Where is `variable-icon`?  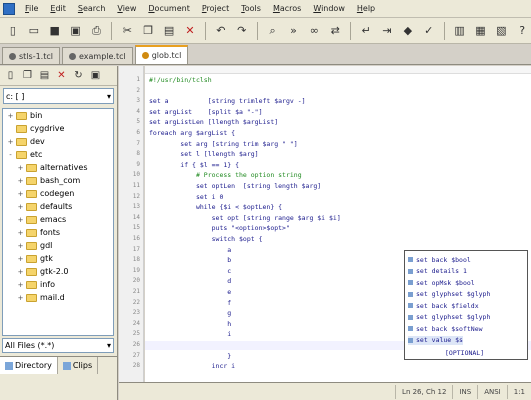 variable-icon is located at coordinates (410, 317).